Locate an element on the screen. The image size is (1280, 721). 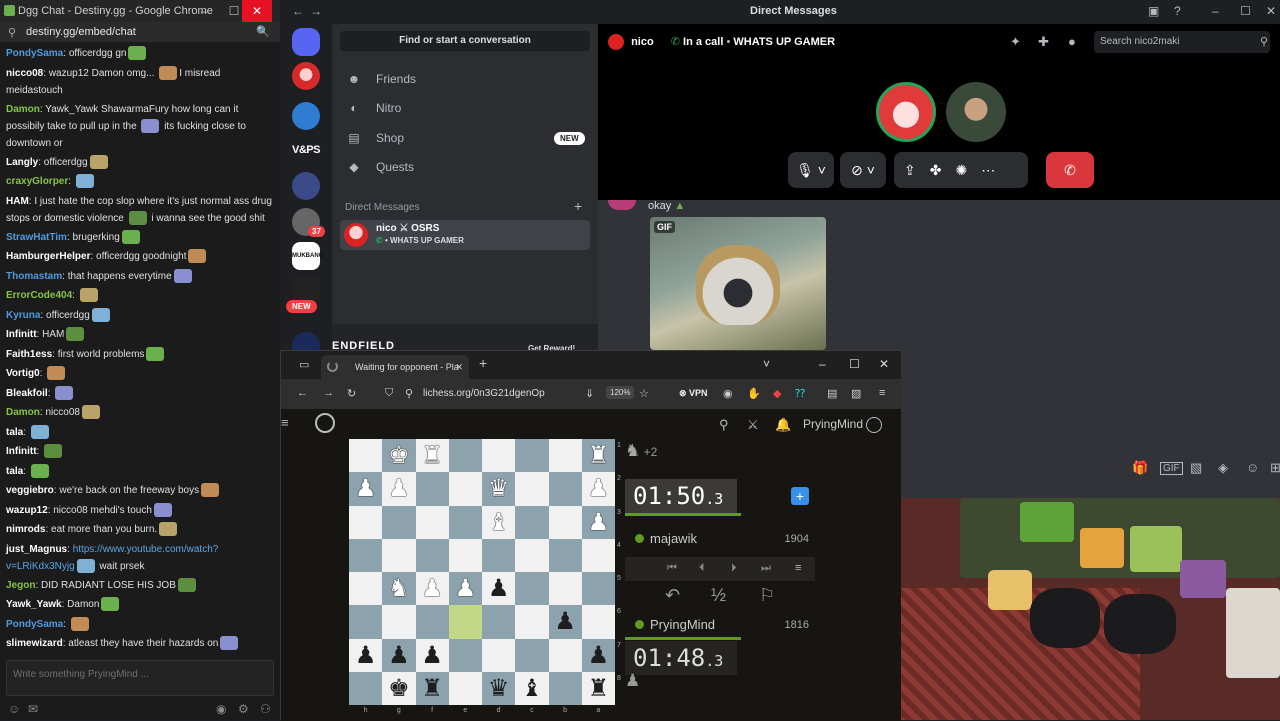
chat-message: Faith1ess: first world problems is located at coordinates (140, 355).